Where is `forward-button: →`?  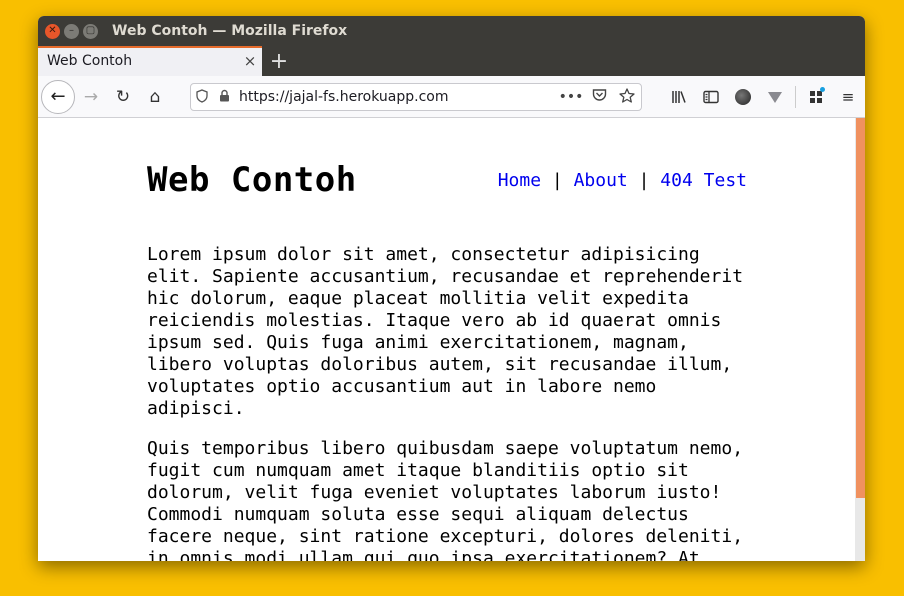
forward-button: → is located at coordinates (91, 97).